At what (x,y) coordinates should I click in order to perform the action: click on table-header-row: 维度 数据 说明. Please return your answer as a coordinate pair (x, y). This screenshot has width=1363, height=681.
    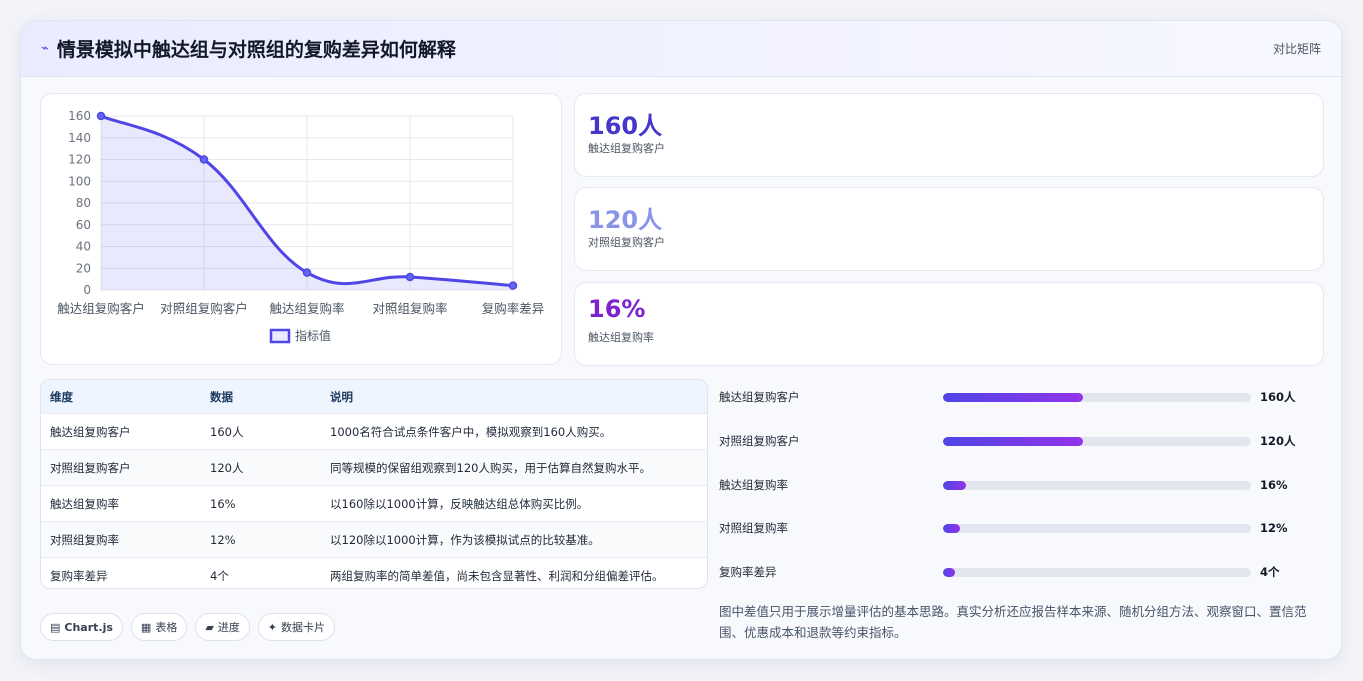
    Looking at the image, I should click on (374, 396).